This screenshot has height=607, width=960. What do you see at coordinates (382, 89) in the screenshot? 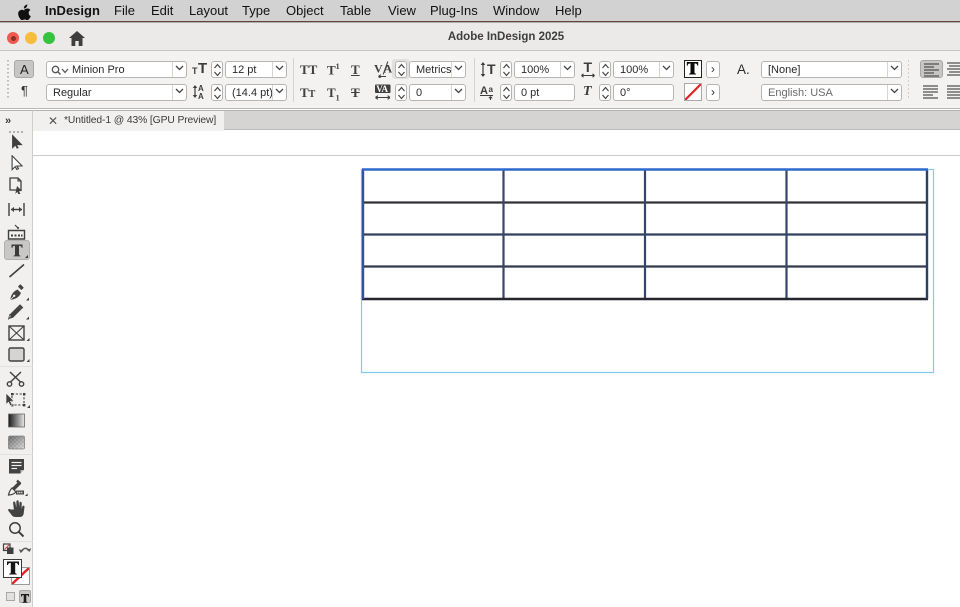
I see `svg-text: VA` at bounding box center [382, 89].